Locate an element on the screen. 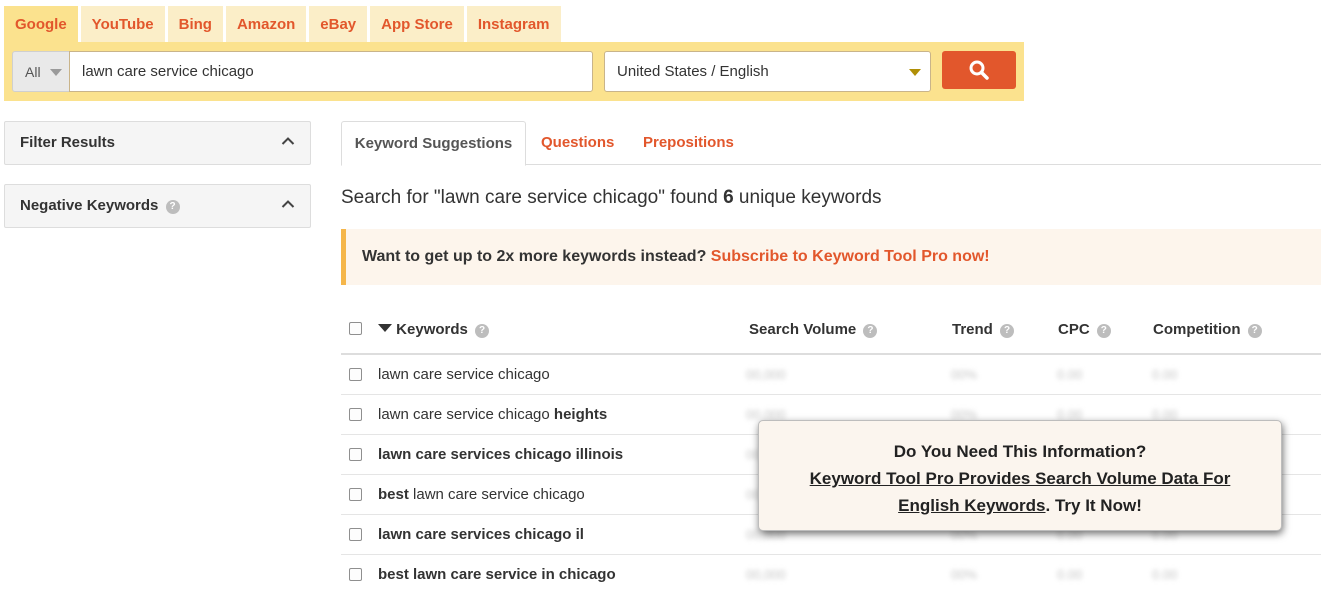 This screenshot has height=603, width=1327. tab-questions: Questions is located at coordinates (577, 143).